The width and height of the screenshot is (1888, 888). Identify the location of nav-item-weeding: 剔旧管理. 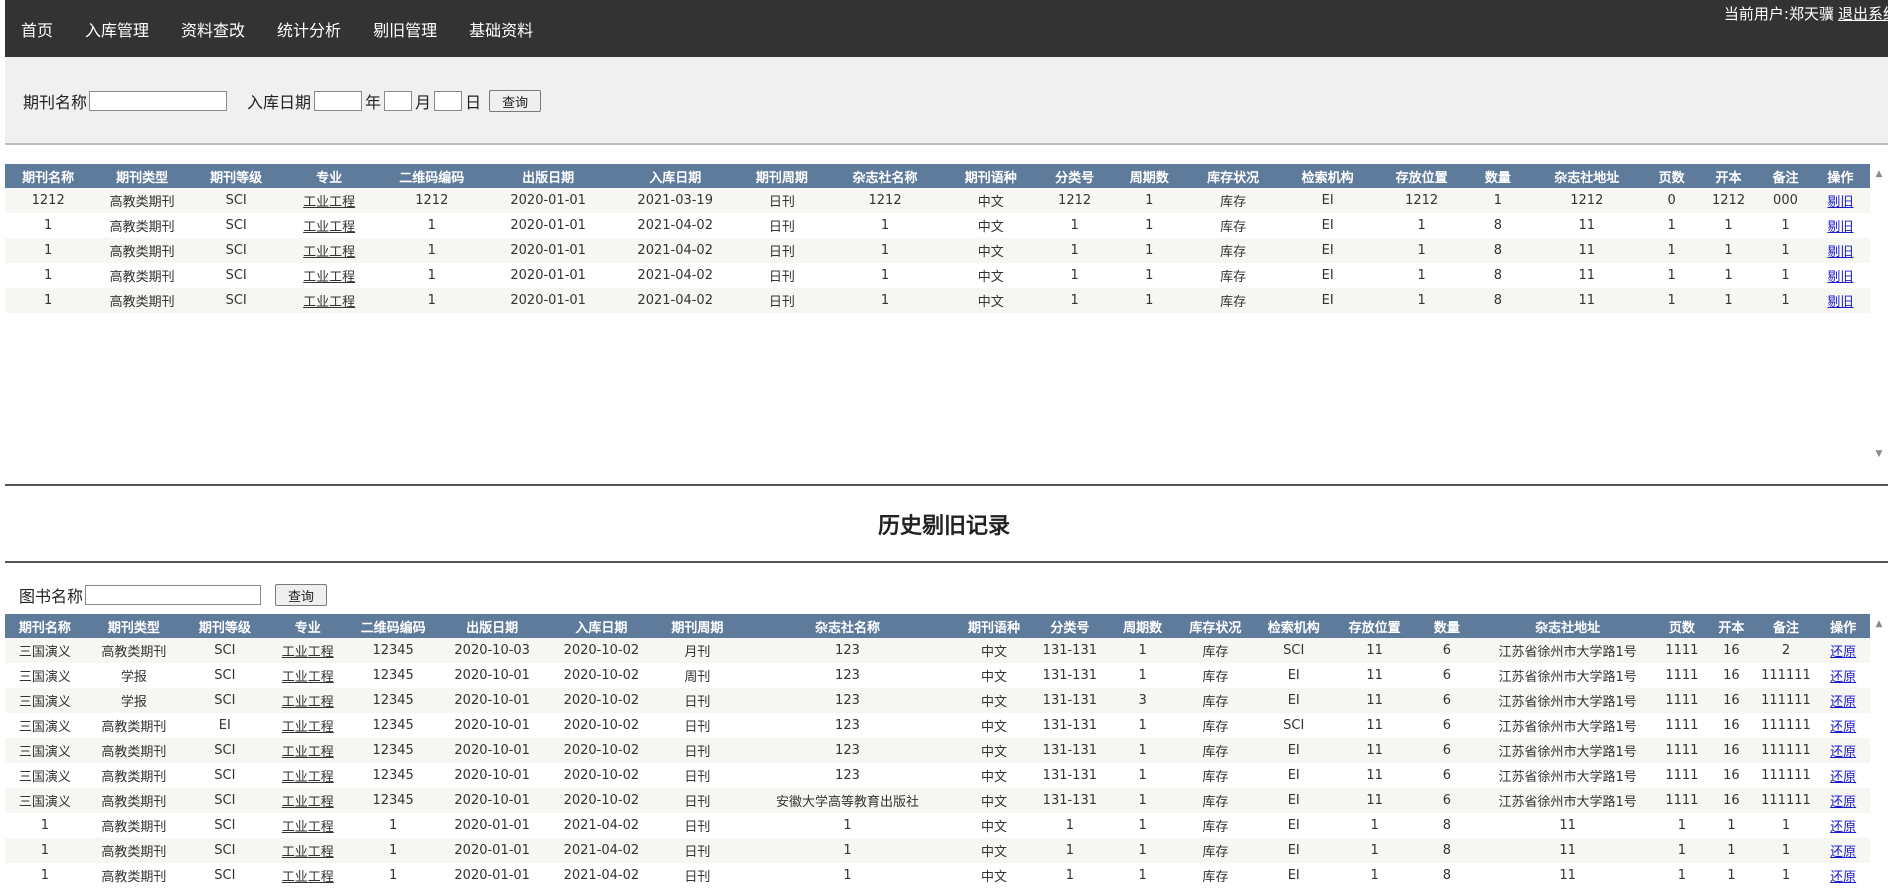
(405, 29).